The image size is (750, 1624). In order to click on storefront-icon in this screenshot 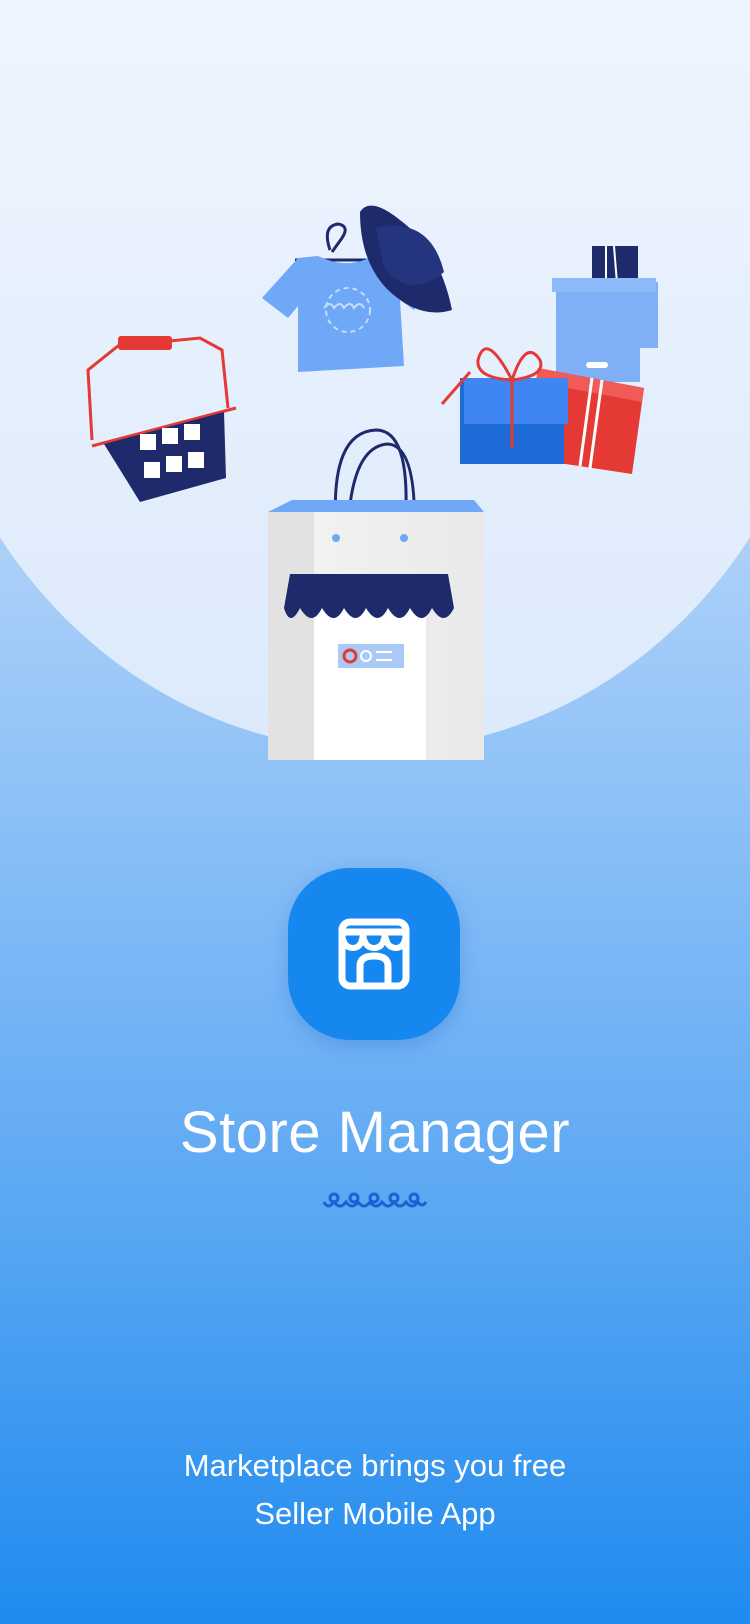, I will do `click(374, 954)`.